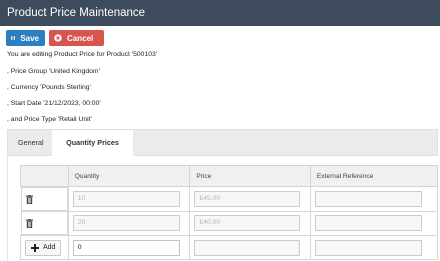 The width and height of the screenshot is (440, 261). I want to click on save-label: Save, so click(29, 38).